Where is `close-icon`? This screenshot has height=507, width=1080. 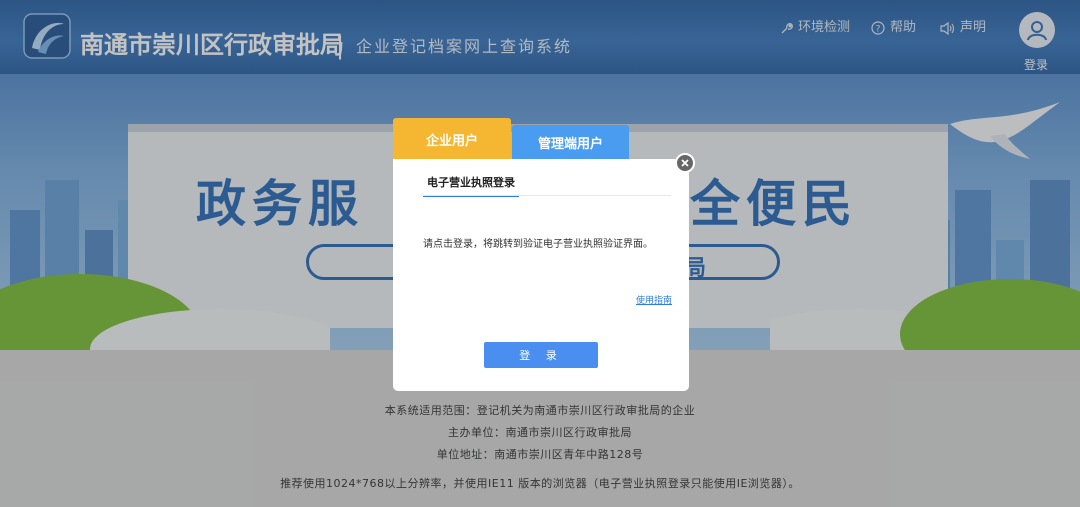 close-icon is located at coordinates (685, 163).